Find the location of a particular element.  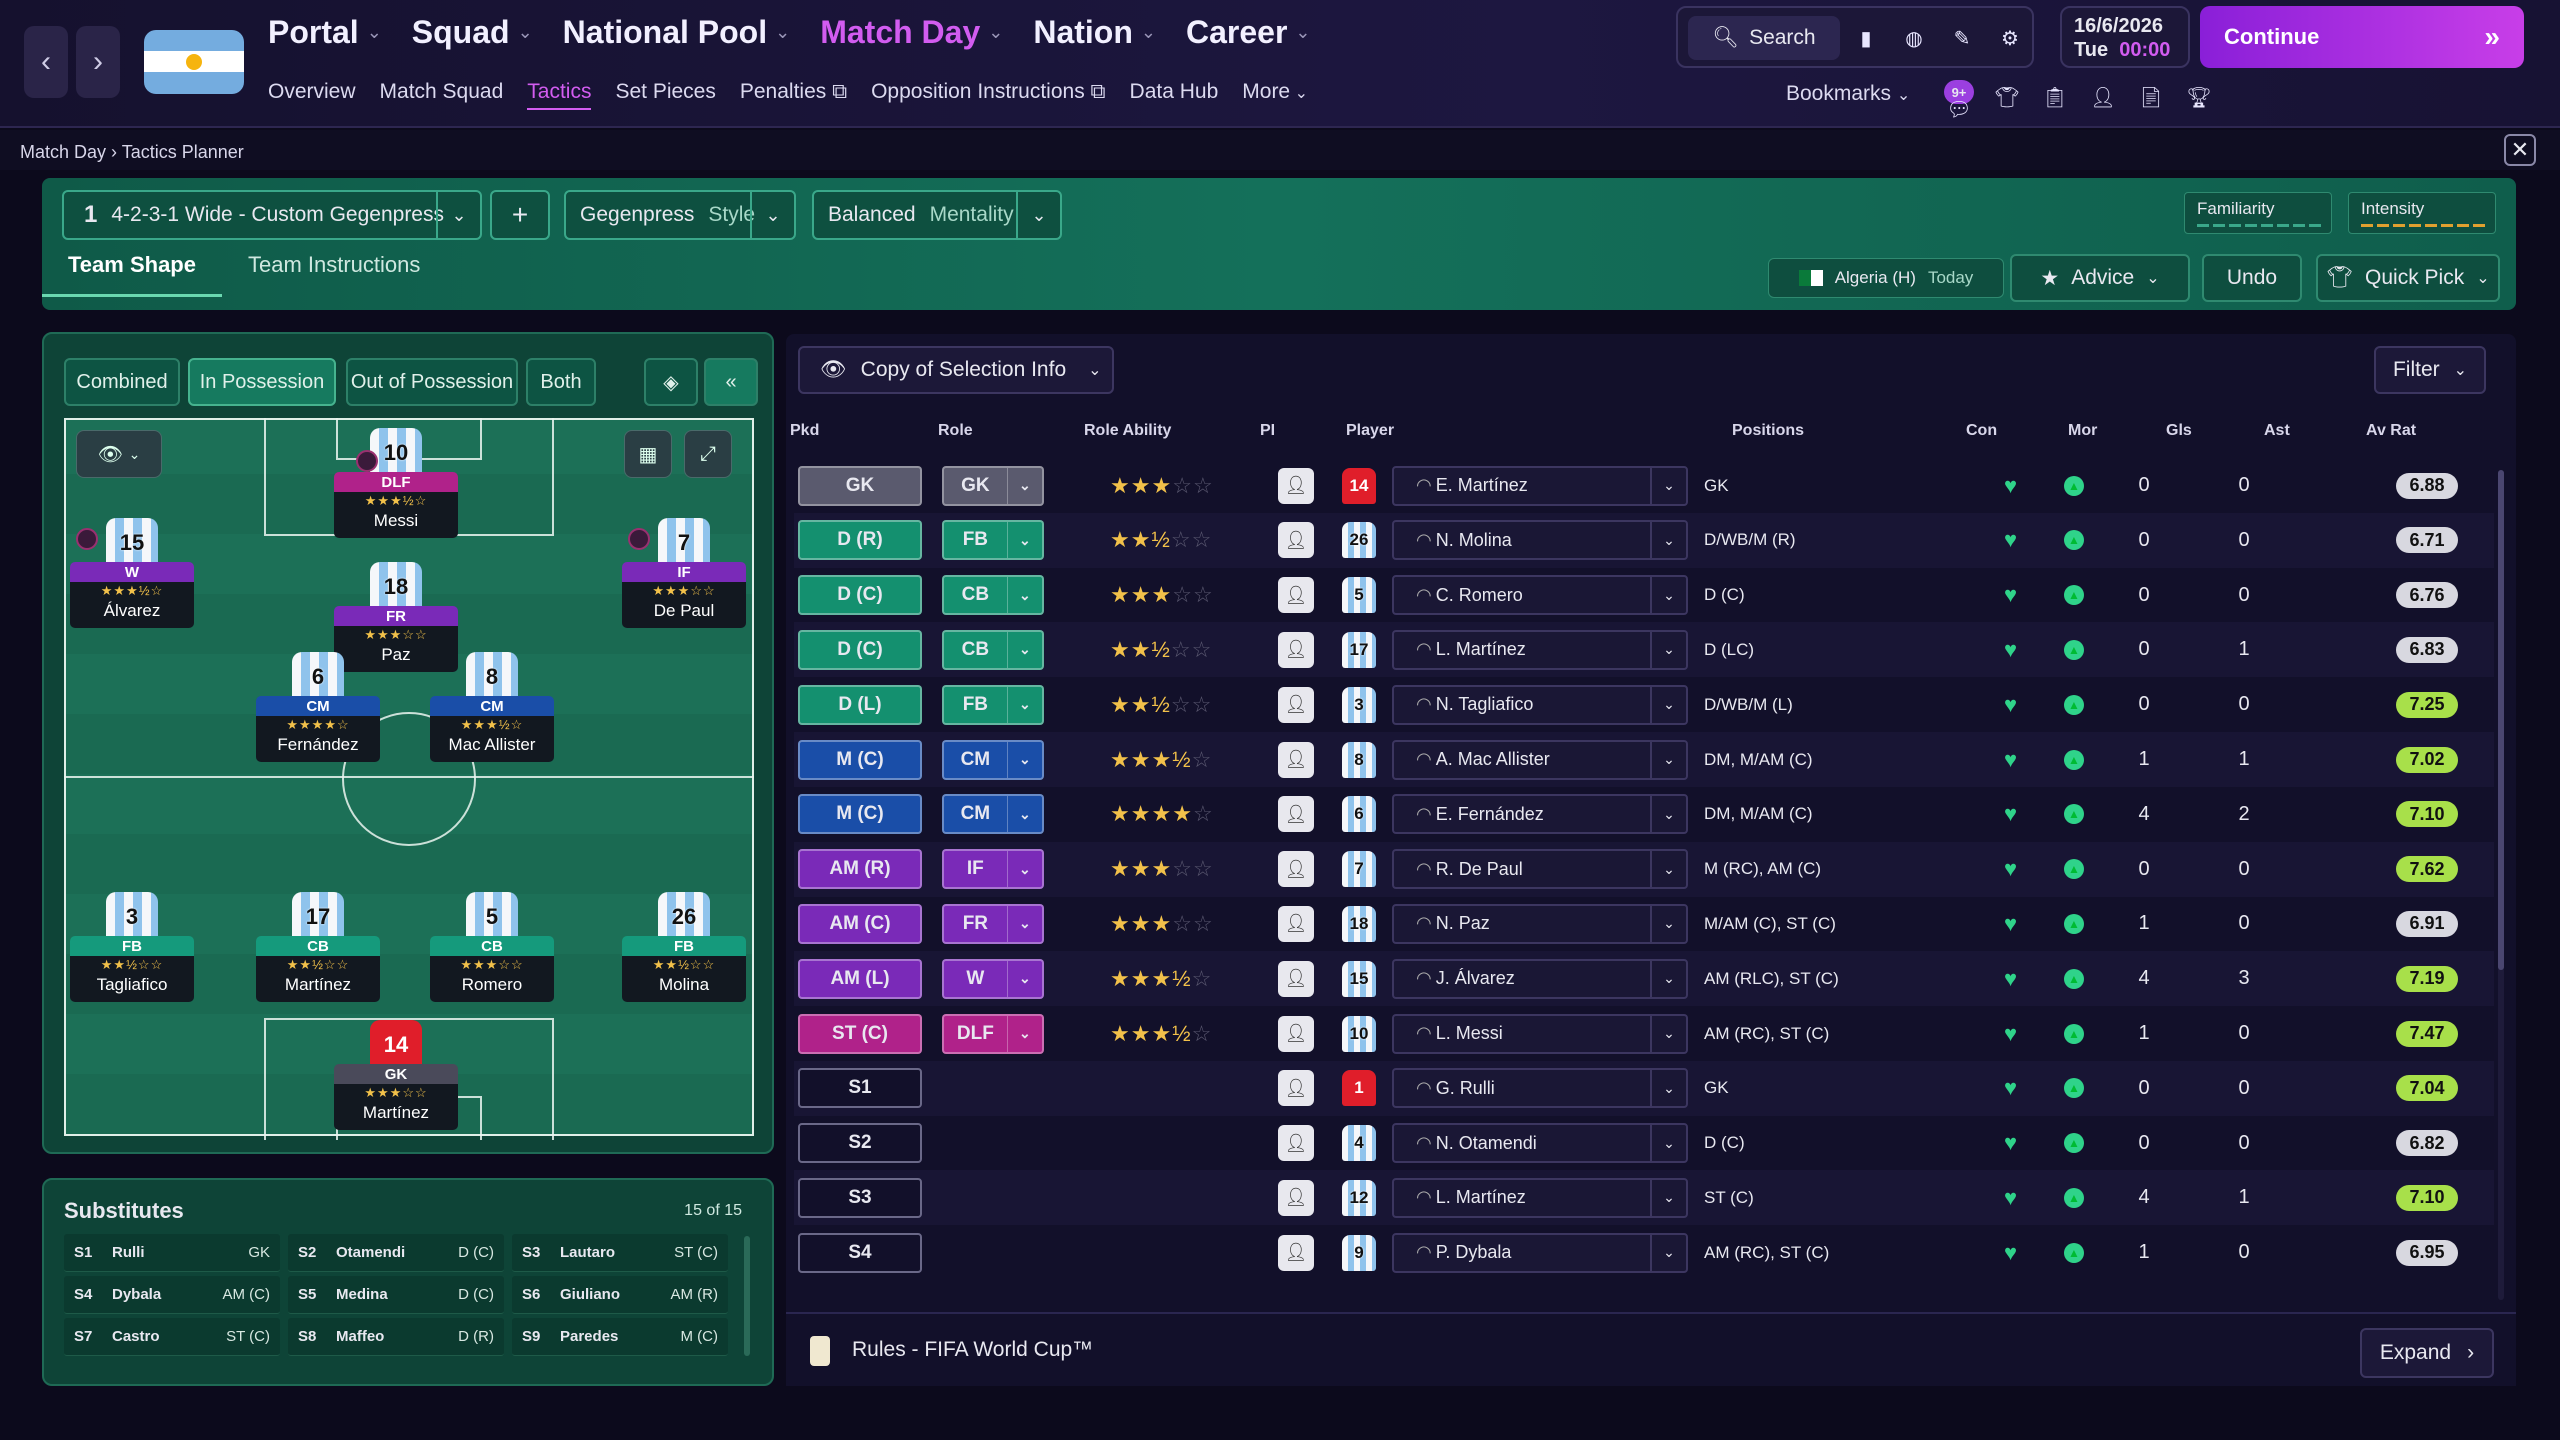

player-select: ◠ N. Otamendi ⌄ is located at coordinates (1540, 1143).